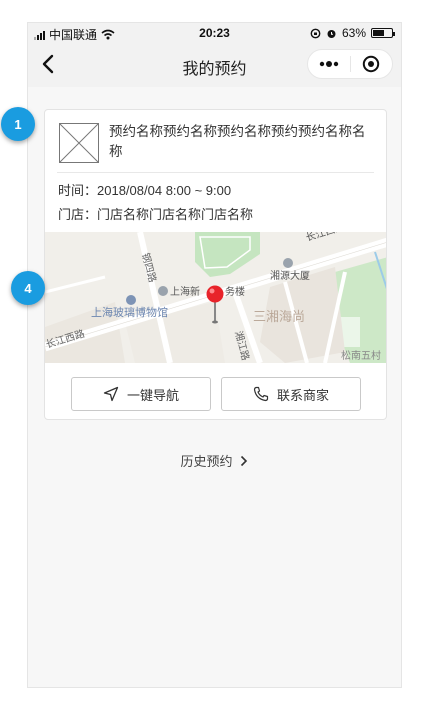 Image resolution: width=425 pixels, height=702 pixels. Describe the element at coordinates (361, 355) in the screenshot. I see `map-label: 松南五村` at that location.